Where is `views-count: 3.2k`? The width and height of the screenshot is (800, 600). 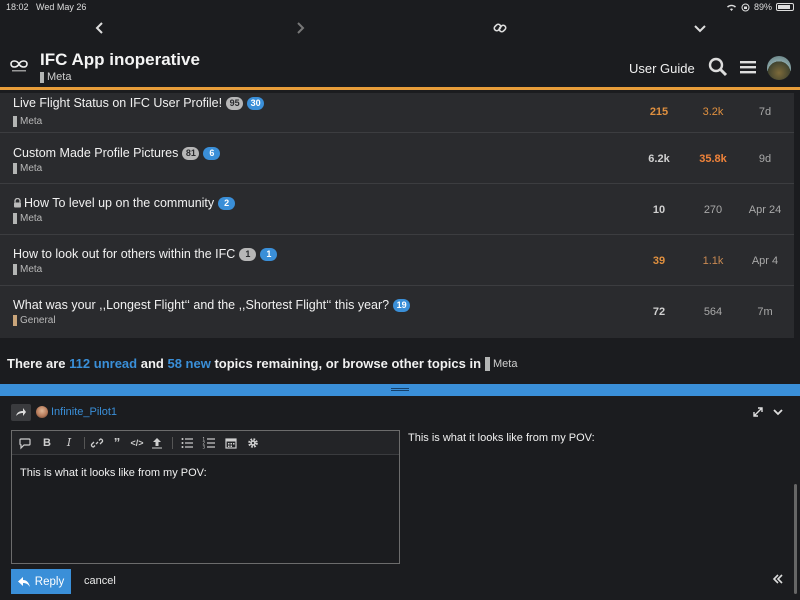 views-count: 3.2k is located at coordinates (713, 112).